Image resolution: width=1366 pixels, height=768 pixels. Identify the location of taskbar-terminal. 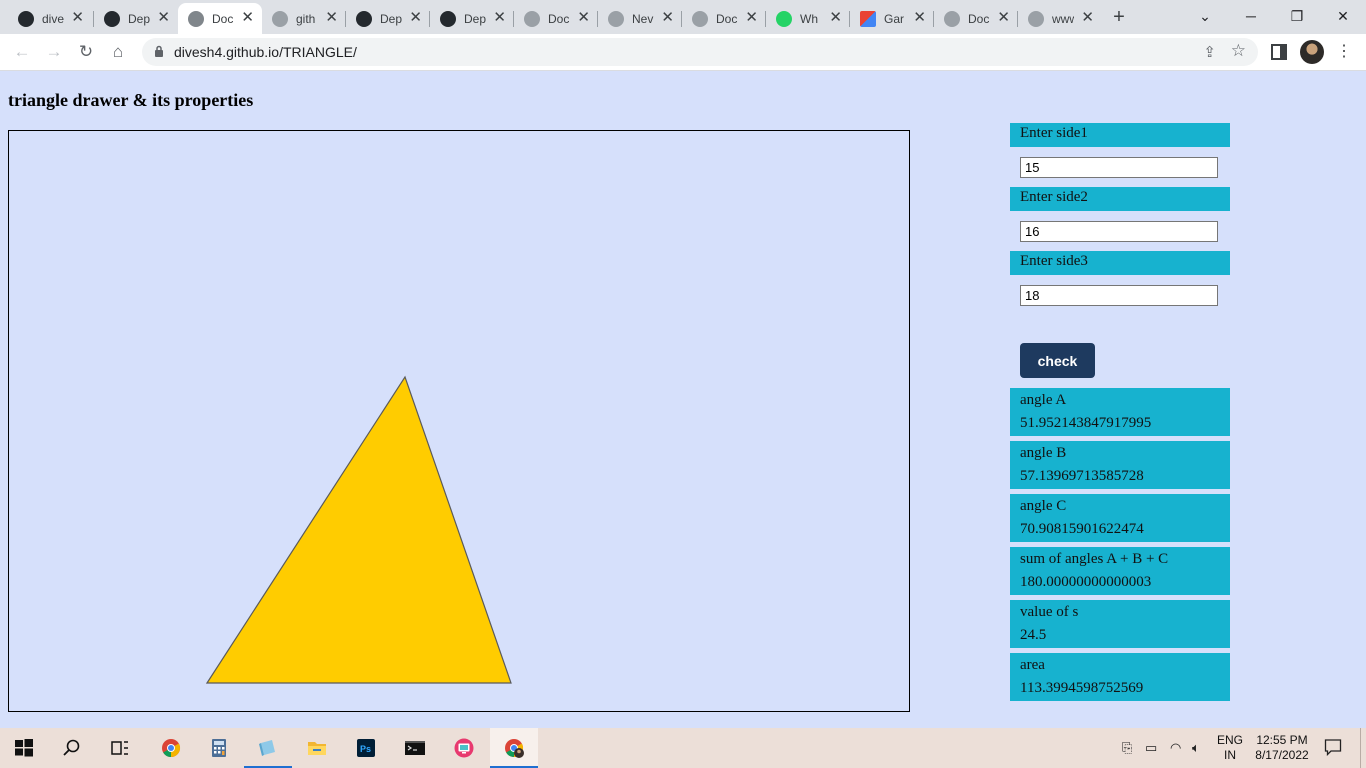
(415, 748).